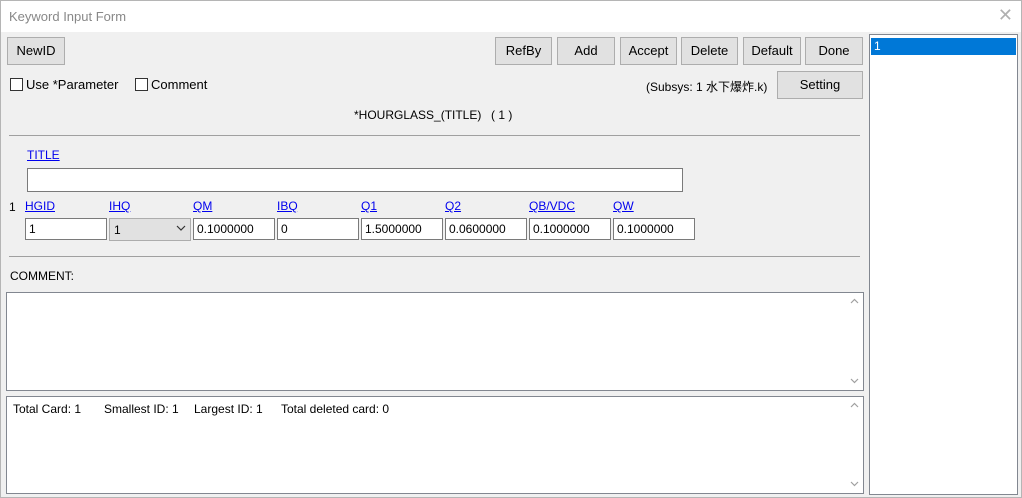  What do you see at coordinates (287, 206) in the screenshot?
I see `ibq-label: IBQ` at bounding box center [287, 206].